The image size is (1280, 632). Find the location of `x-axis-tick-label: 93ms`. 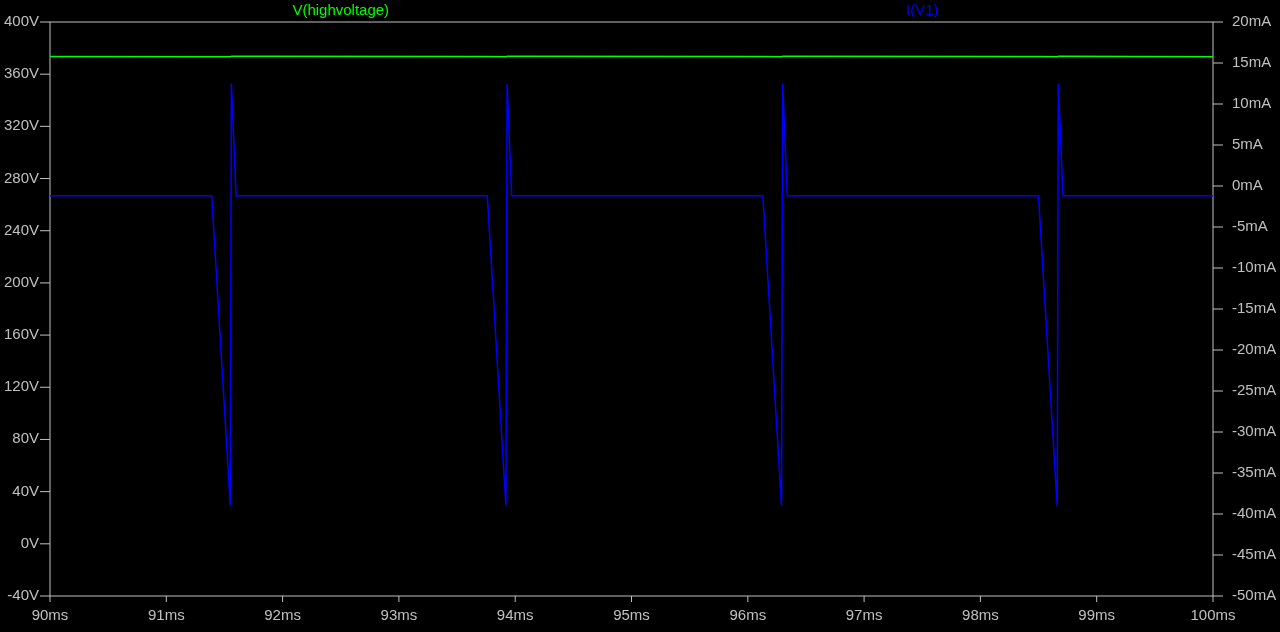

x-axis-tick-label: 93ms is located at coordinates (399, 614).